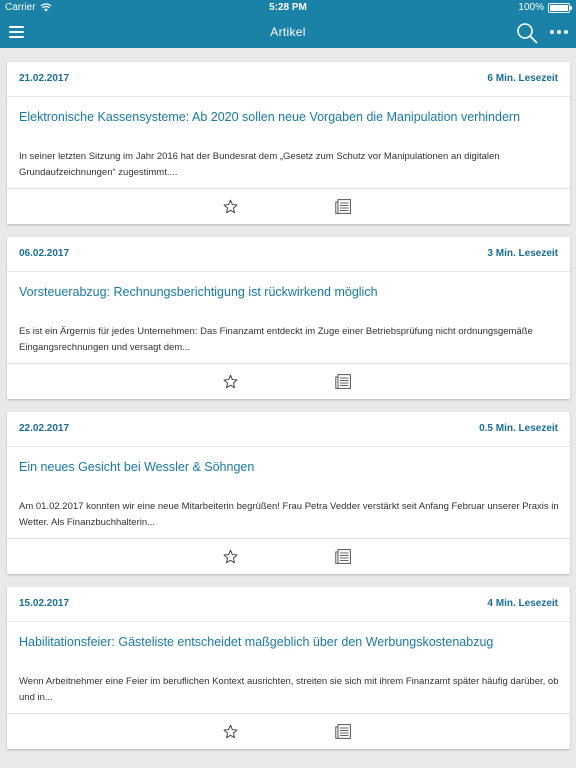 The height and width of the screenshot is (768, 576). I want to click on article-date: 15.02.2017, so click(44, 603).